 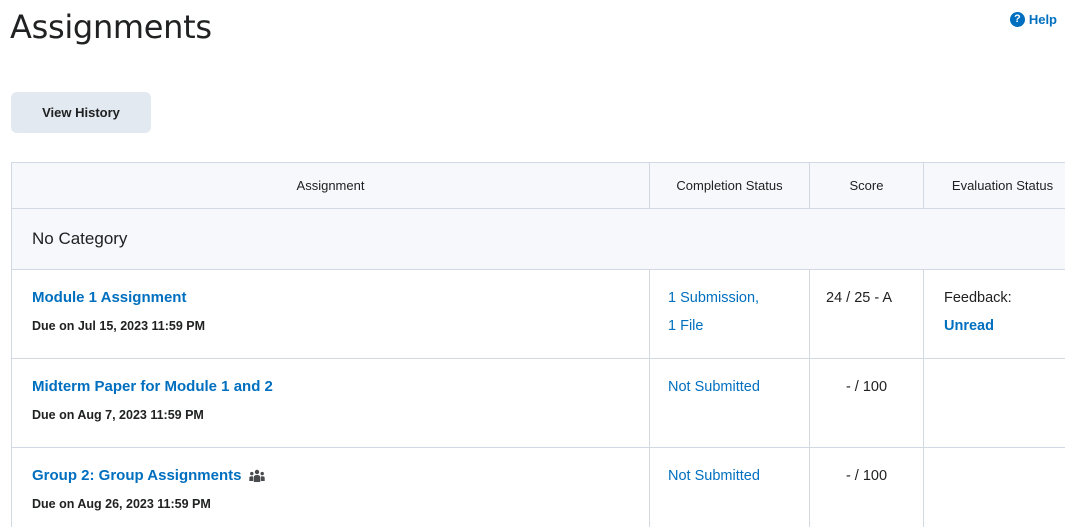 What do you see at coordinates (866, 185) in the screenshot?
I see `header-score: Score` at bounding box center [866, 185].